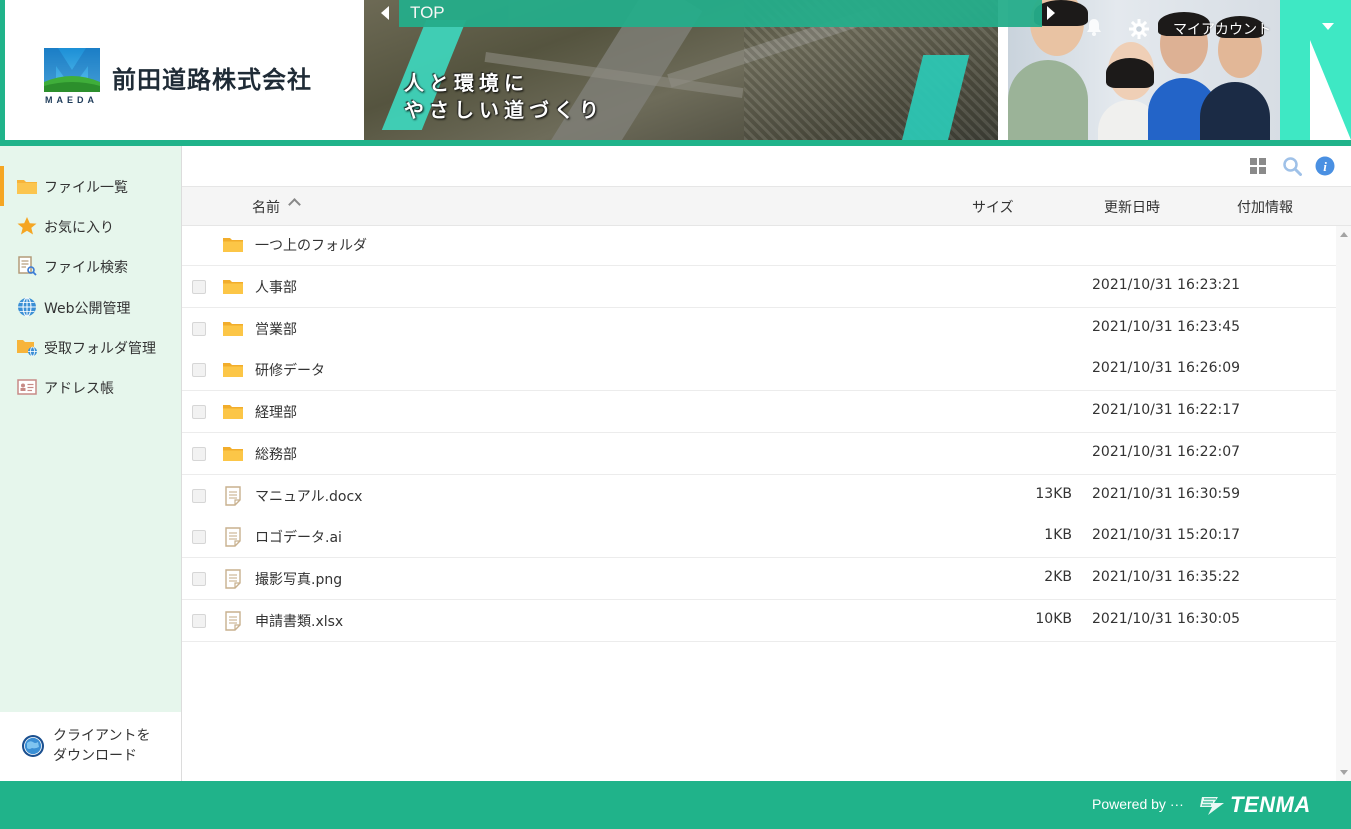 This screenshot has height=829, width=1351. What do you see at coordinates (1315, 70) in the screenshot?
I see `header-decoration` at bounding box center [1315, 70].